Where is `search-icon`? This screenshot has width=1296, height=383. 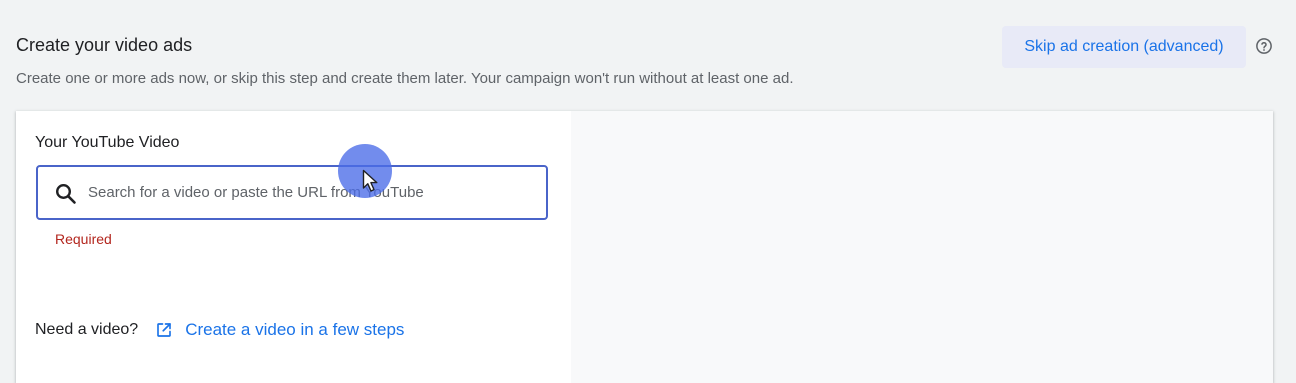 search-icon is located at coordinates (65, 193).